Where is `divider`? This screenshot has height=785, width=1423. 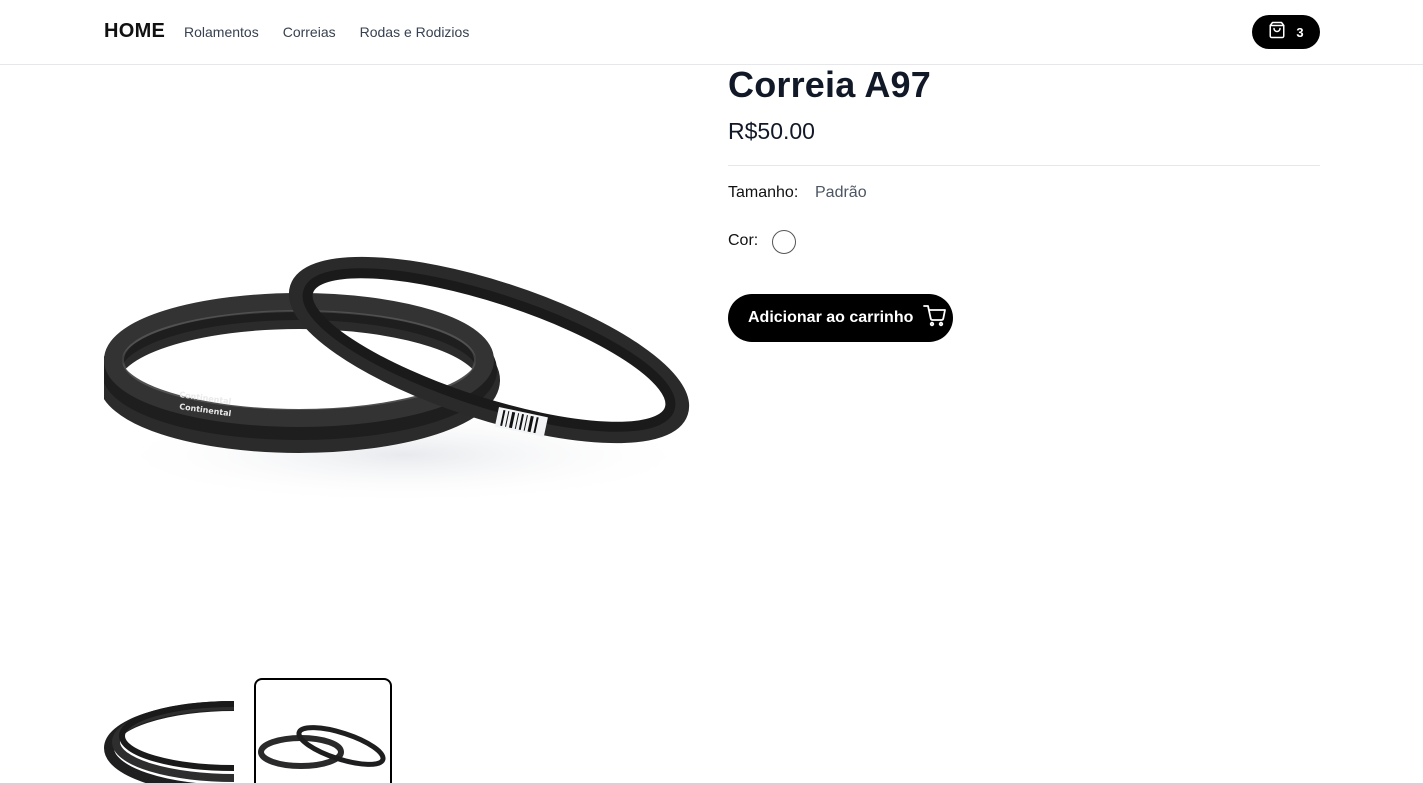 divider is located at coordinates (1024, 165).